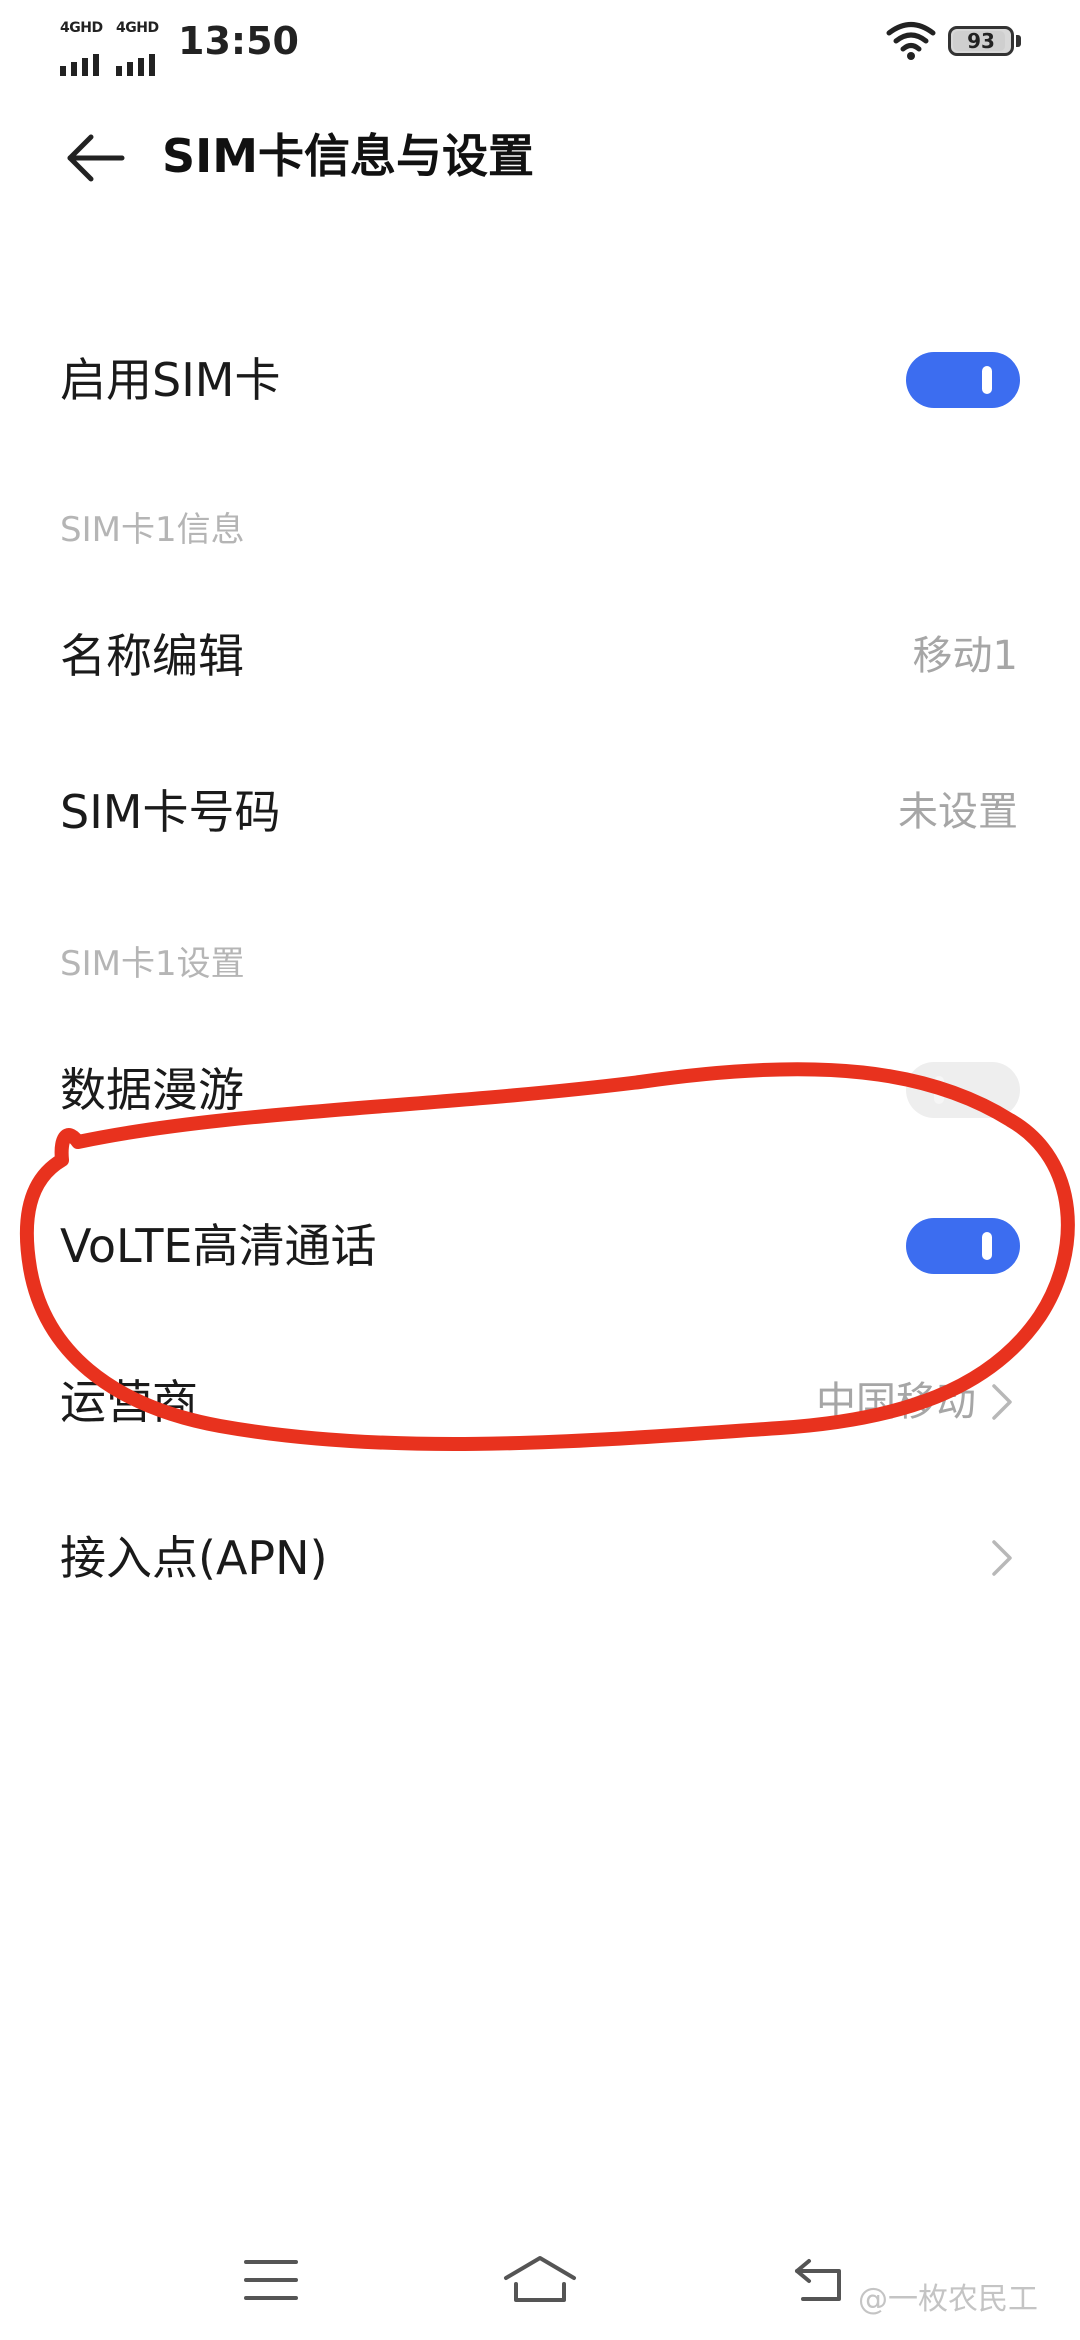 The width and height of the screenshot is (1080, 2340). Describe the element at coordinates (540, 380) in the screenshot. I see `enable-sim-row: 启用SIM卡` at that location.